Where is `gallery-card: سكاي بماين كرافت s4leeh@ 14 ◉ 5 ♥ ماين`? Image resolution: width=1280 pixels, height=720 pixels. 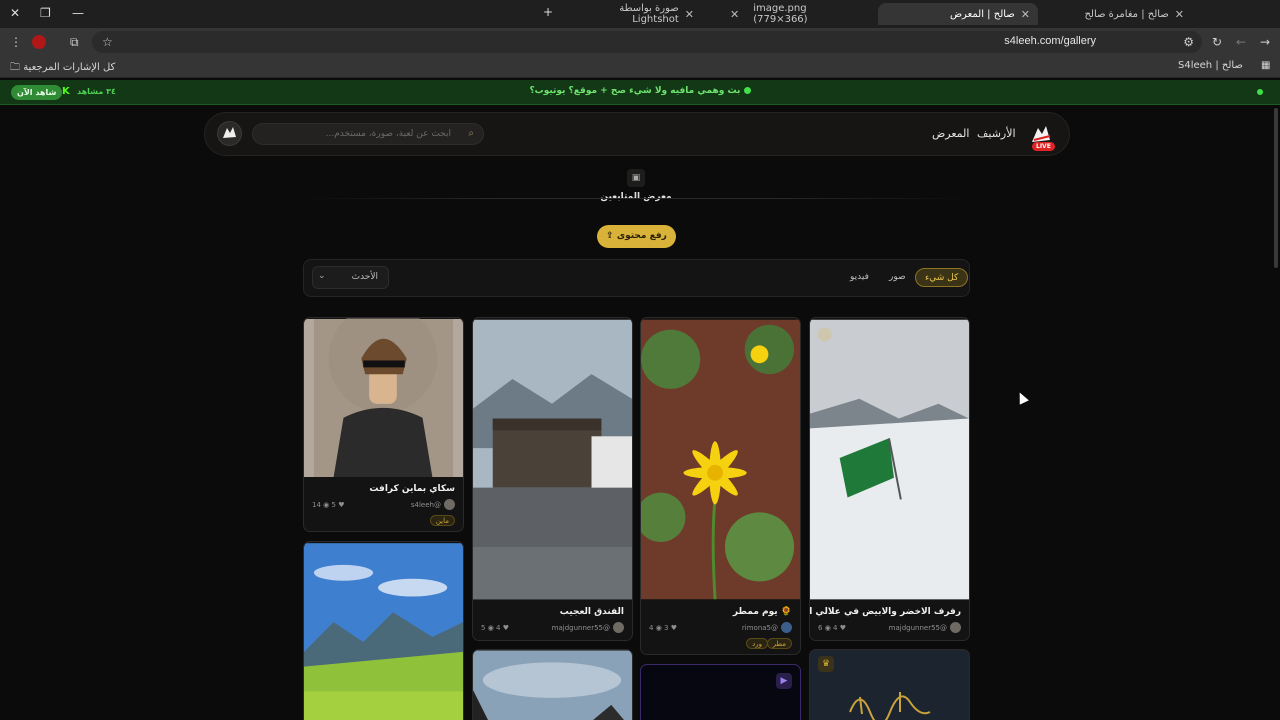 gallery-card: سكاي بماين كرافت s4leeh@ 14 ◉ 5 ♥ ماين is located at coordinates (383, 424).